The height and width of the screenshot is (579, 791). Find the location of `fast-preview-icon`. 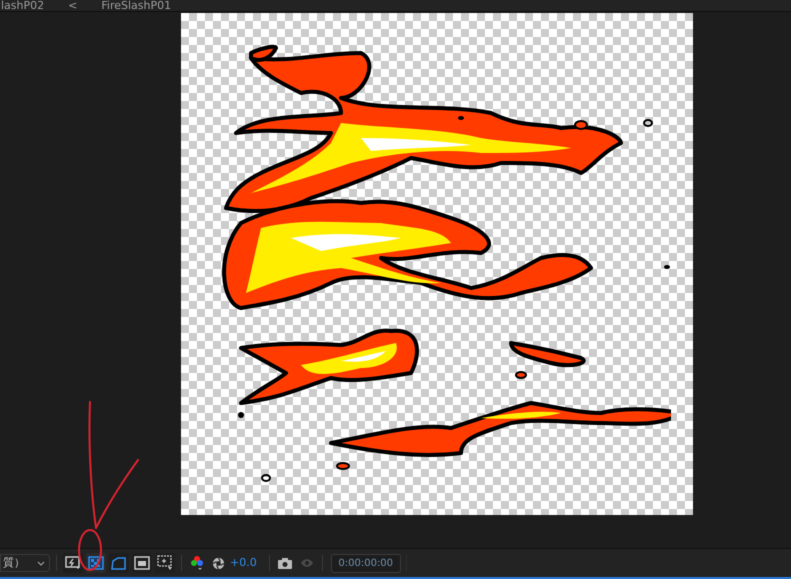

fast-preview-icon is located at coordinates (73, 563).